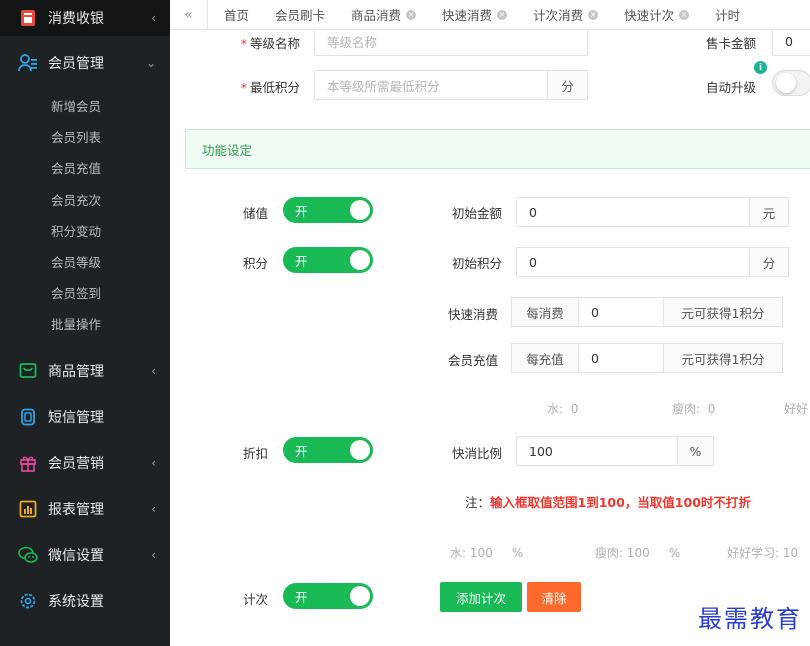  I want to click on quick-consume-input: 0, so click(621, 312).